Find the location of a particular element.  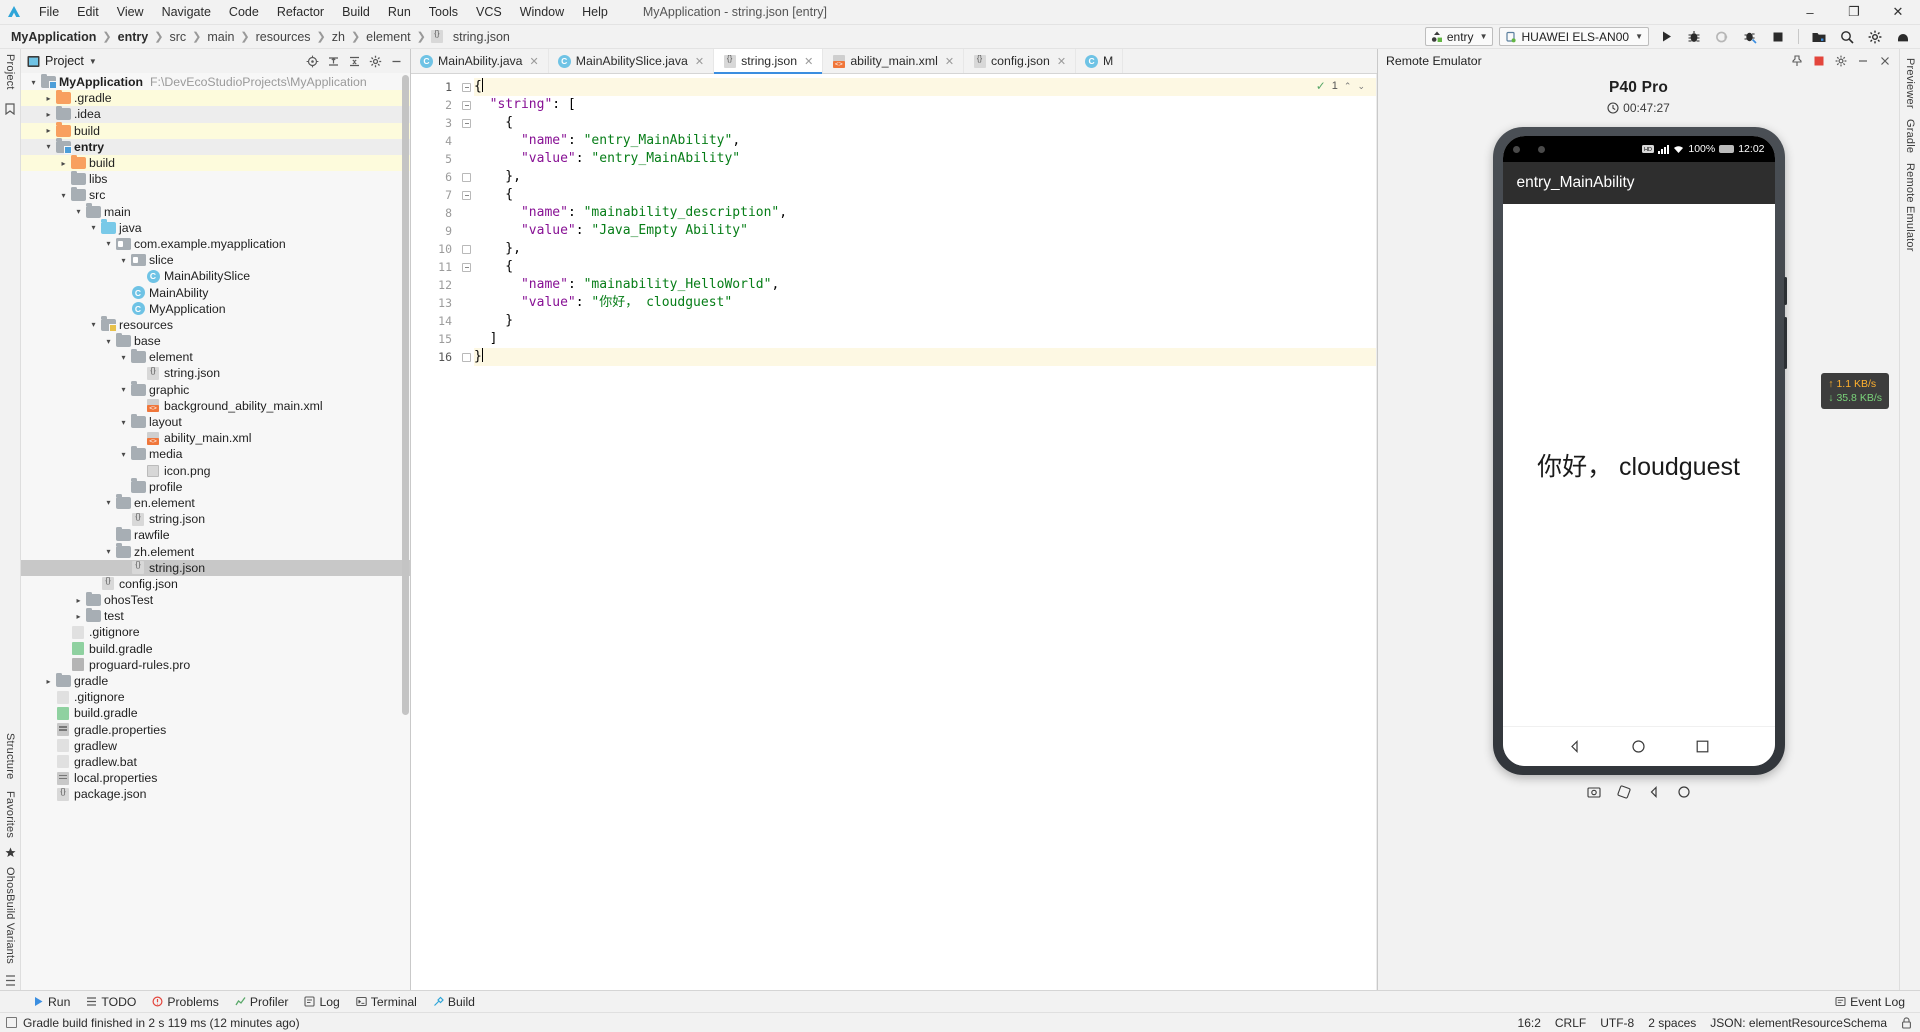

chevron-down-icon: ⌄ is located at coordinates (1361, 86).